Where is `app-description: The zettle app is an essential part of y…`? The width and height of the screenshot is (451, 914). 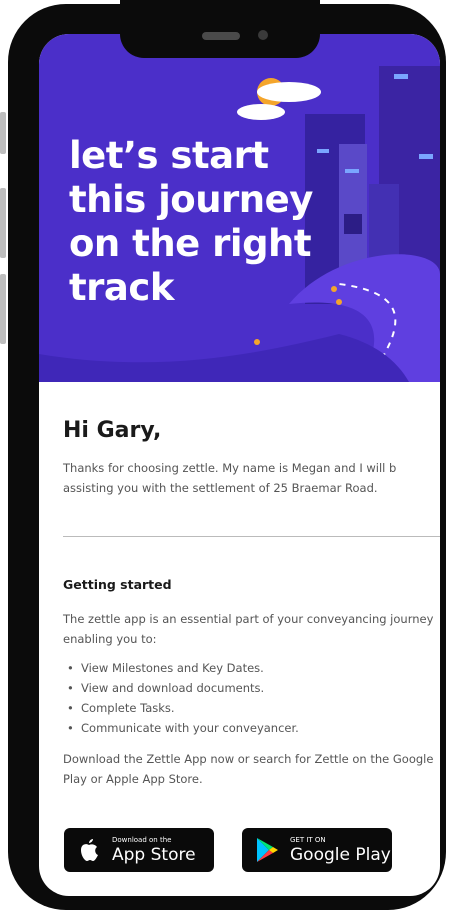 app-description: The zettle app is an essential part of y… is located at coordinates (248, 629).